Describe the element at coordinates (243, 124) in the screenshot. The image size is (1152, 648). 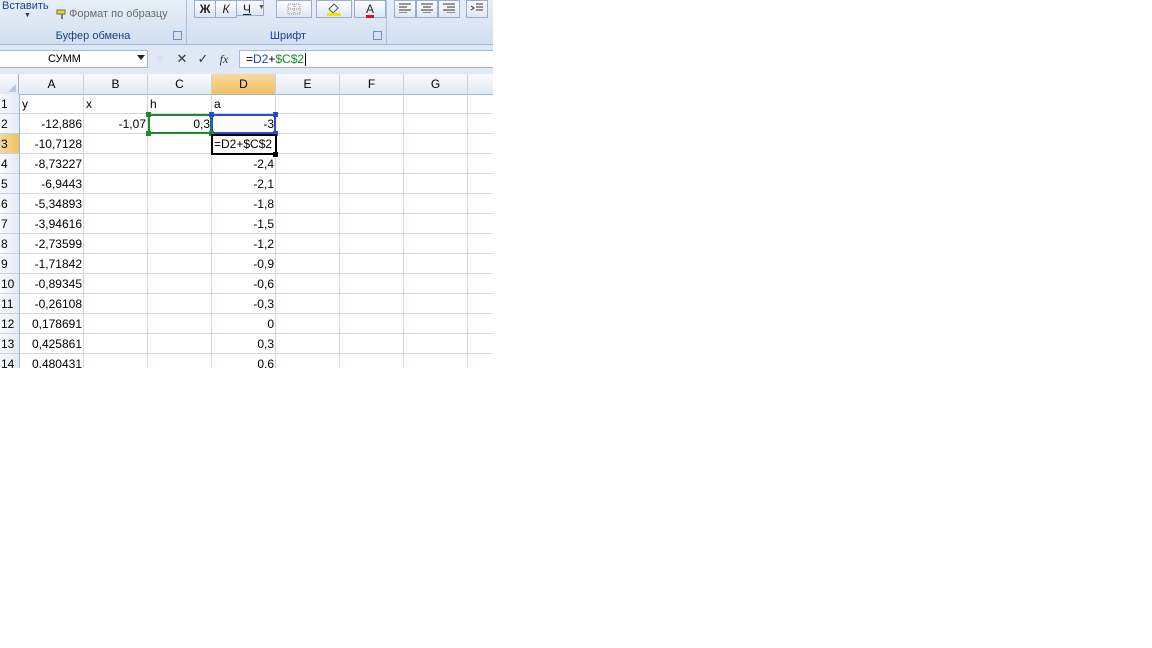
I see `reference-highlight-d2` at that location.